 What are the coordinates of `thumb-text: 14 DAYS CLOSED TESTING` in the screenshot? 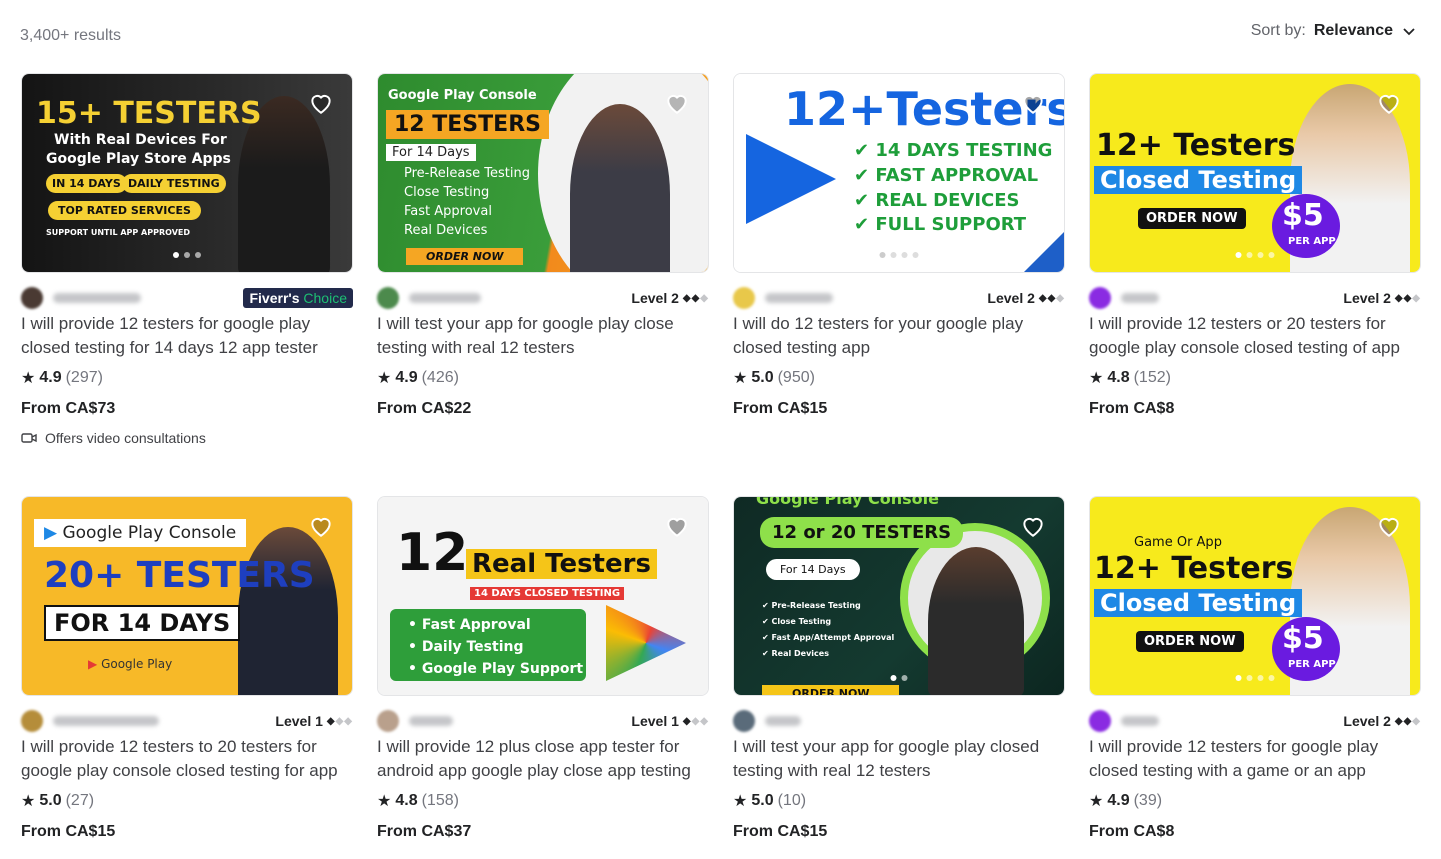 It's located at (547, 593).